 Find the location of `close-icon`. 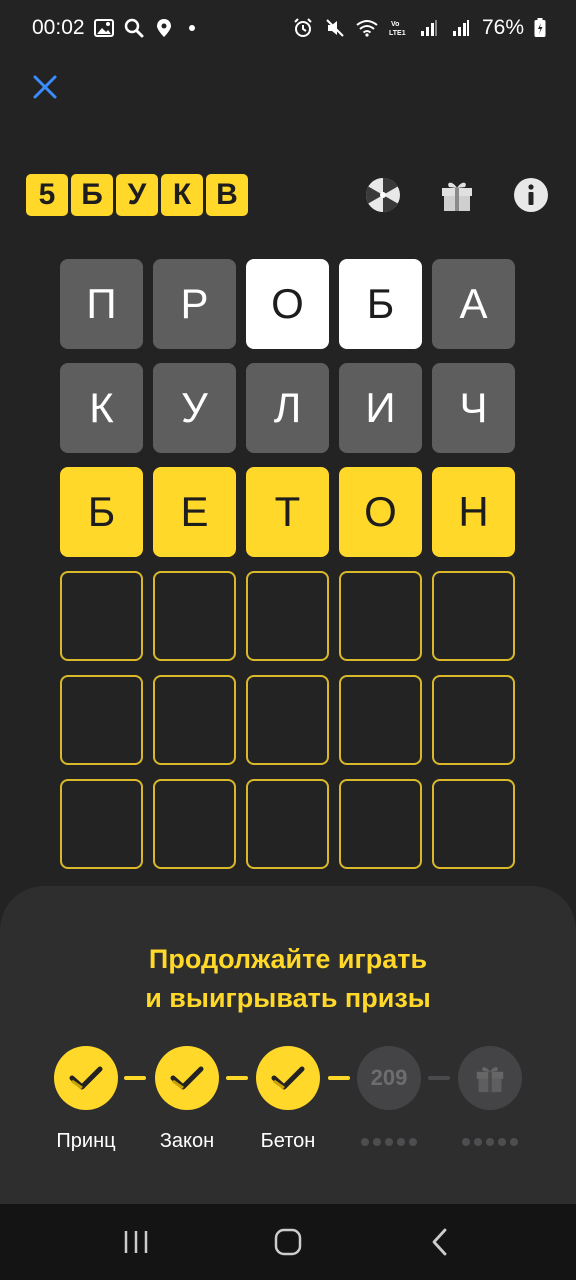

close-icon is located at coordinates (45, 87).